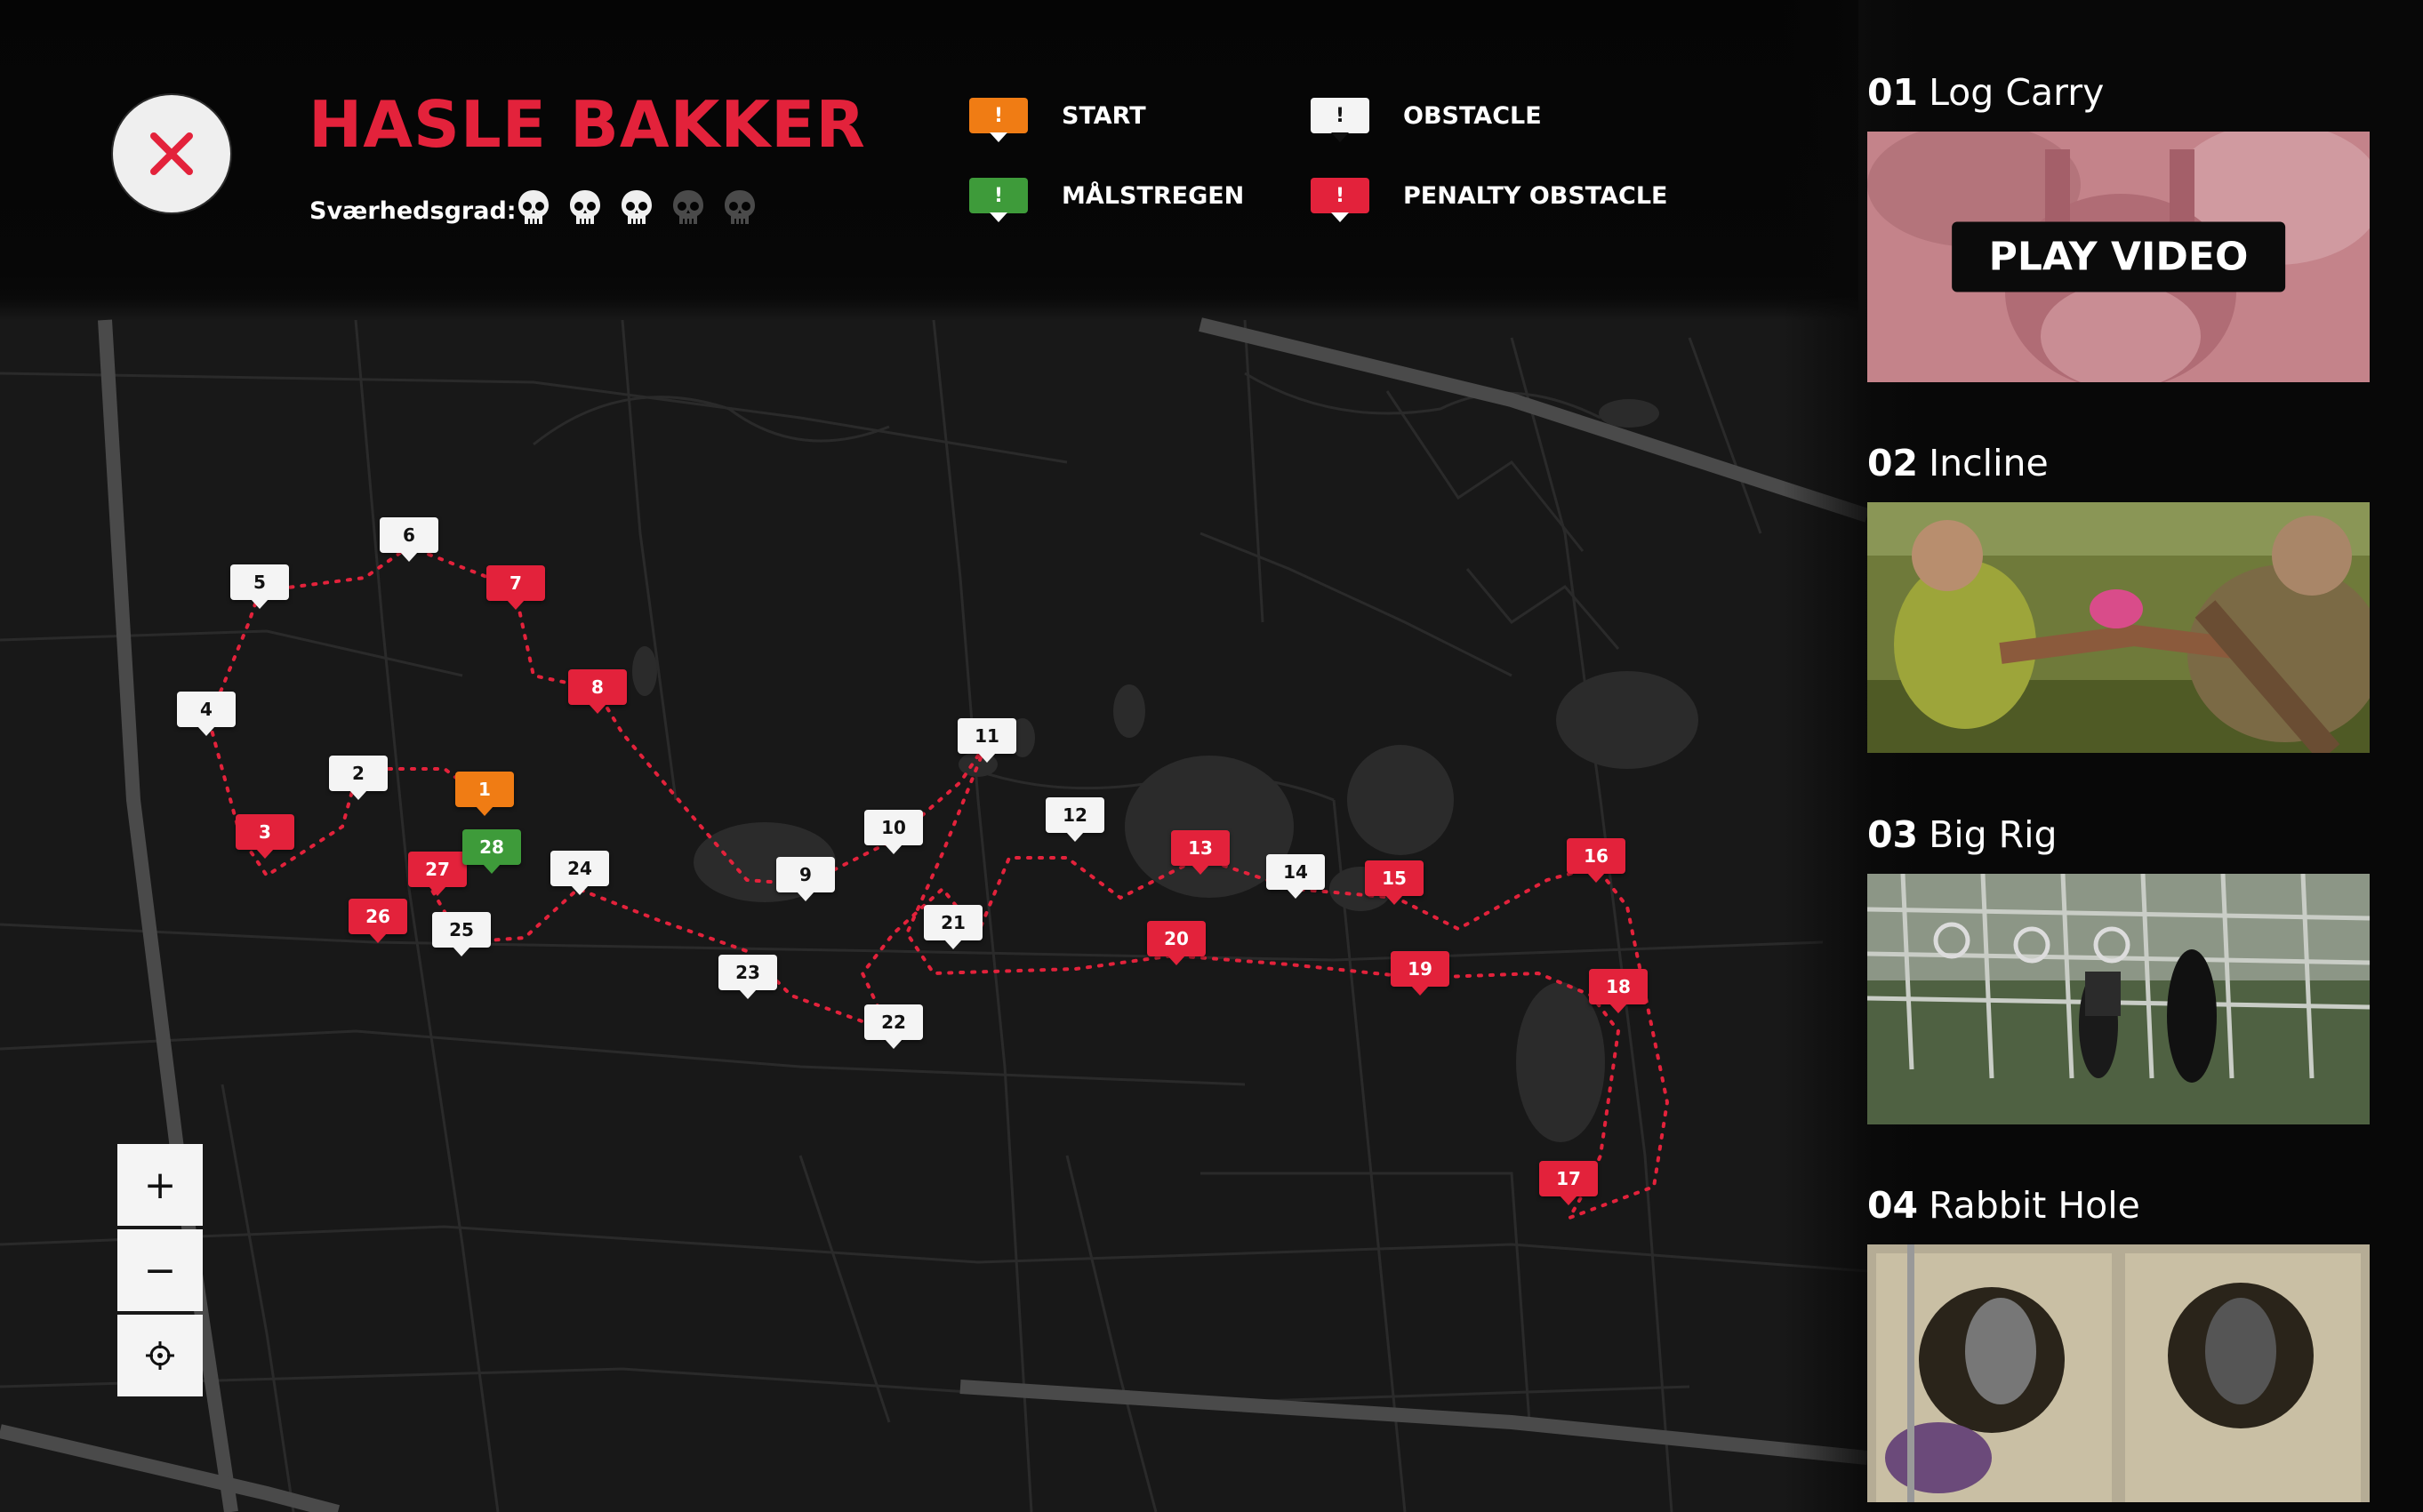 Image resolution: width=2423 pixels, height=1512 pixels. Describe the element at coordinates (747, 972) in the screenshot. I see `map-marker-23: 23` at that location.